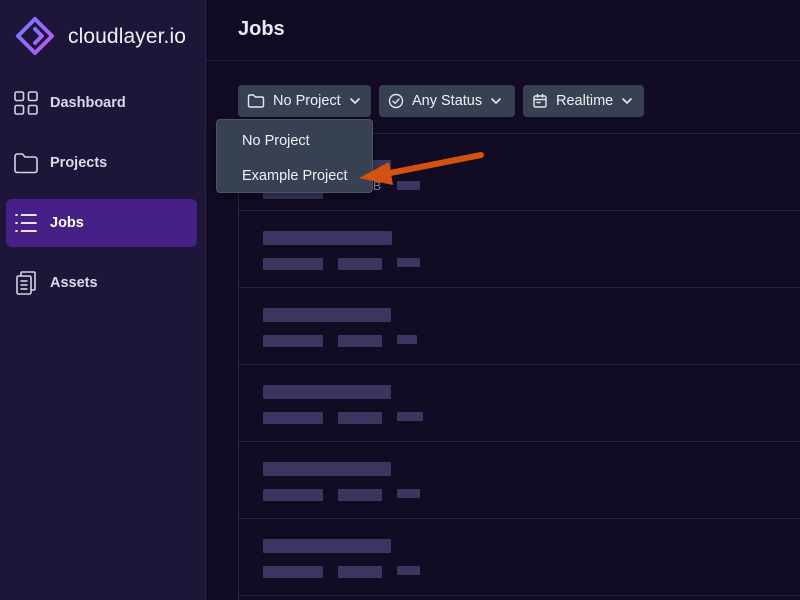  What do you see at coordinates (67, 223) in the screenshot?
I see `sidebar-item-label: Jobs` at bounding box center [67, 223].